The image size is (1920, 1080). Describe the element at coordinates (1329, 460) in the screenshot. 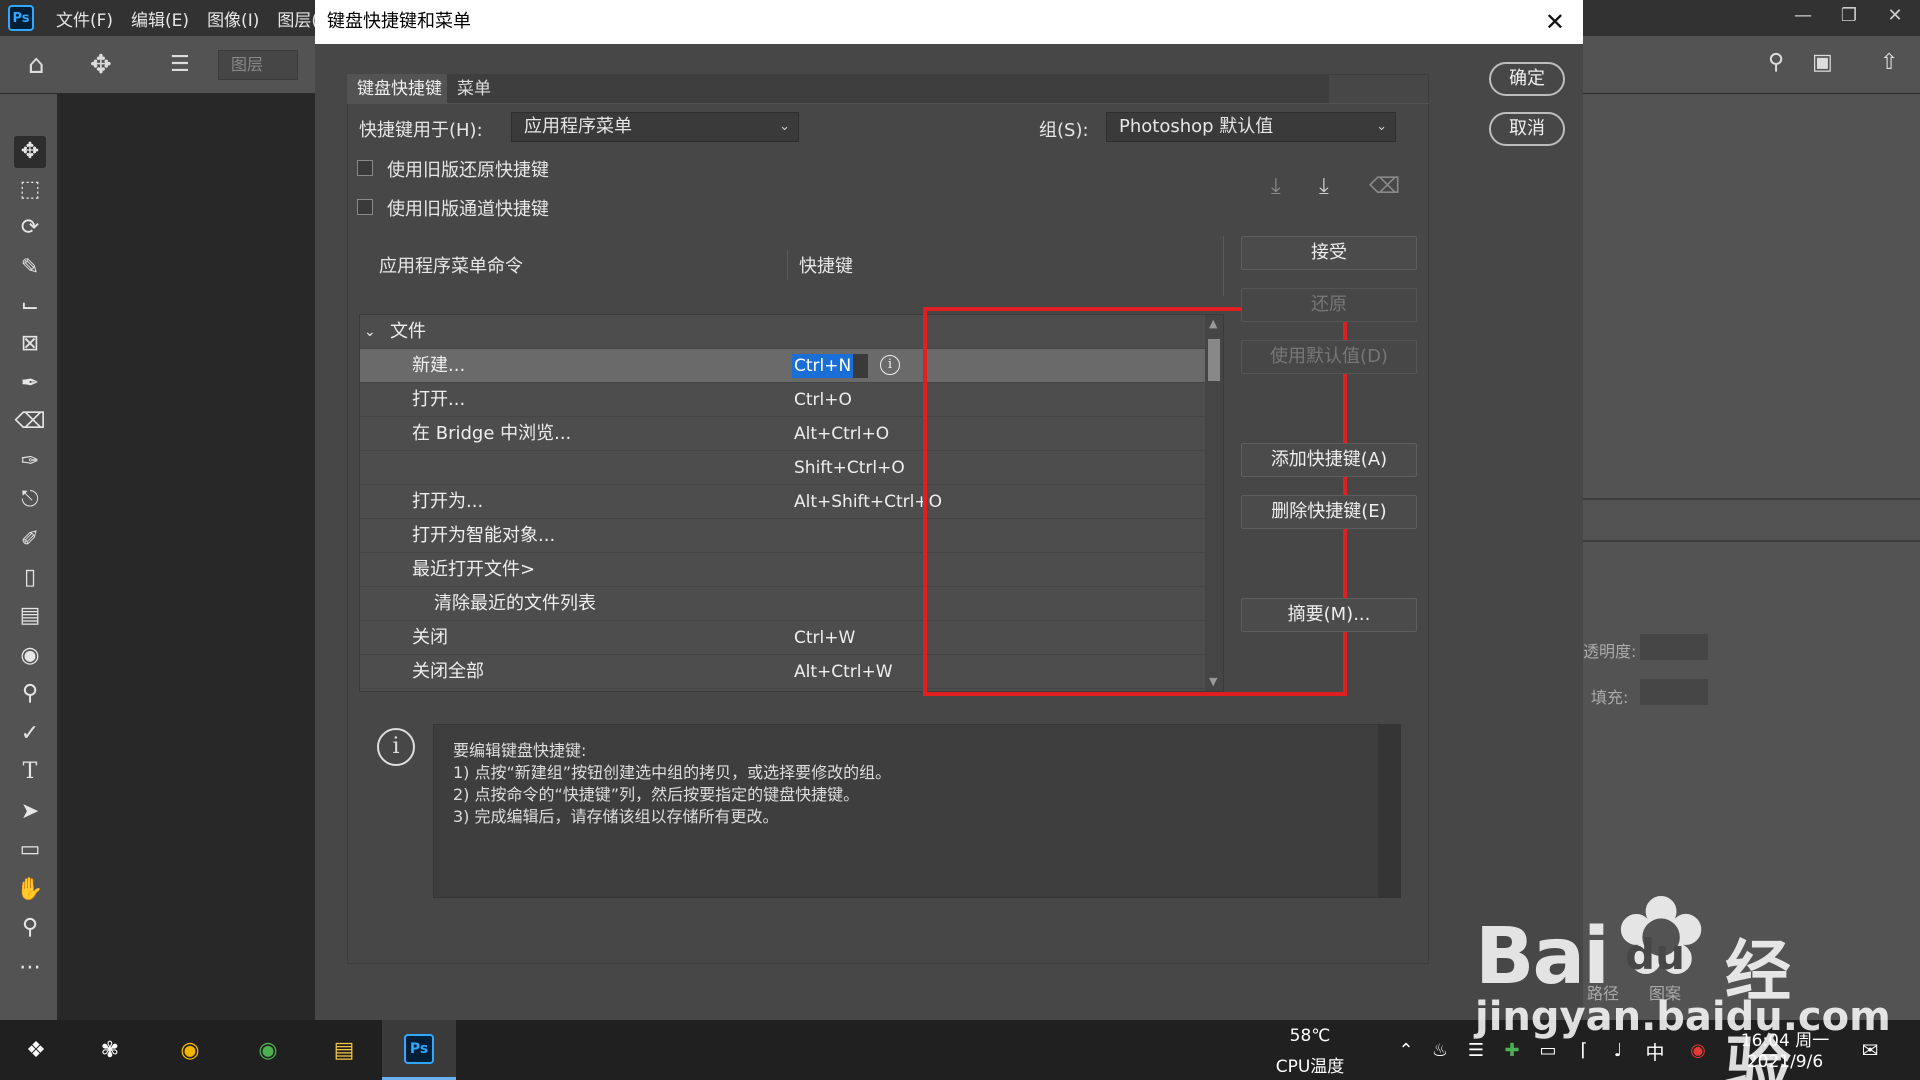

I see `add-shortcut-button: 添加快捷键(A)` at that location.